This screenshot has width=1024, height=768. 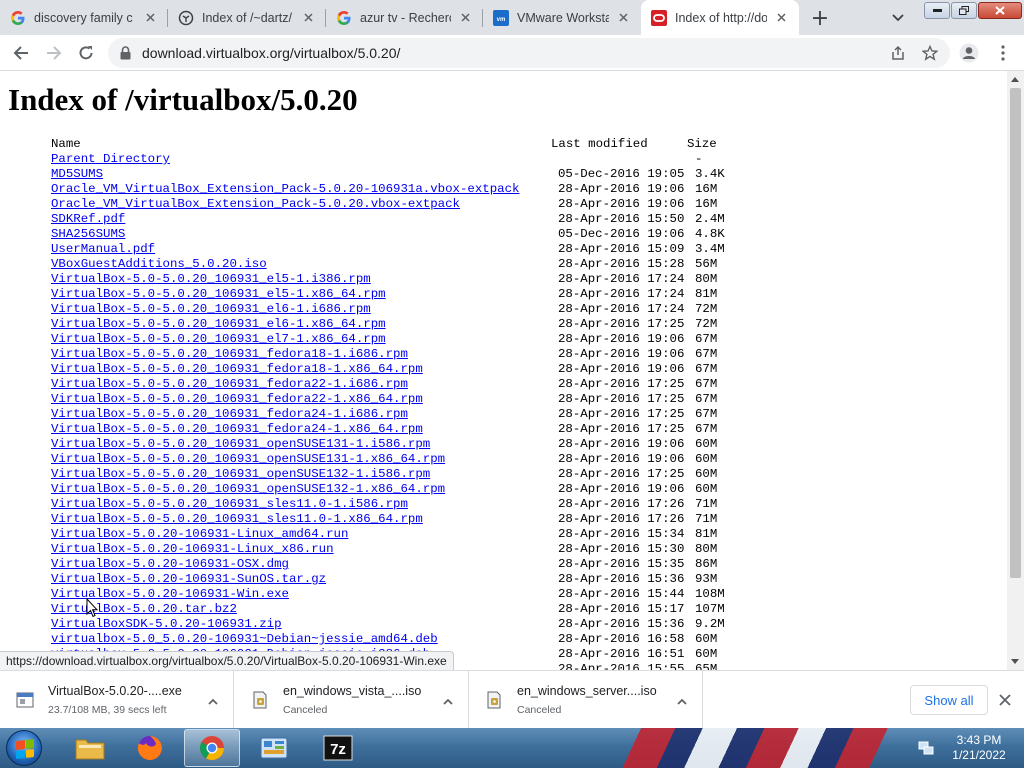 What do you see at coordinates (411, 249) in the screenshot?
I see `file-row: UserManual.pdf 28-Apr-2016 15:09 3.4M` at bounding box center [411, 249].